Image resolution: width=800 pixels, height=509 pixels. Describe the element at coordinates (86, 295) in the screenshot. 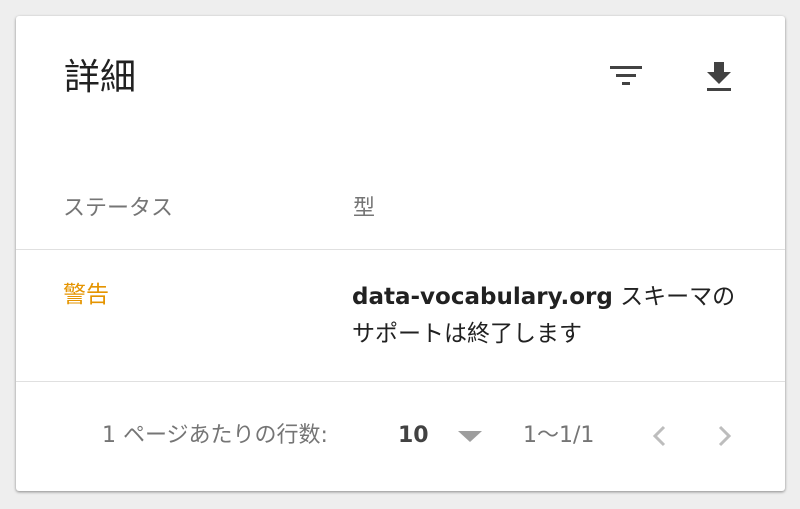

I see `status-cell: 警告` at that location.